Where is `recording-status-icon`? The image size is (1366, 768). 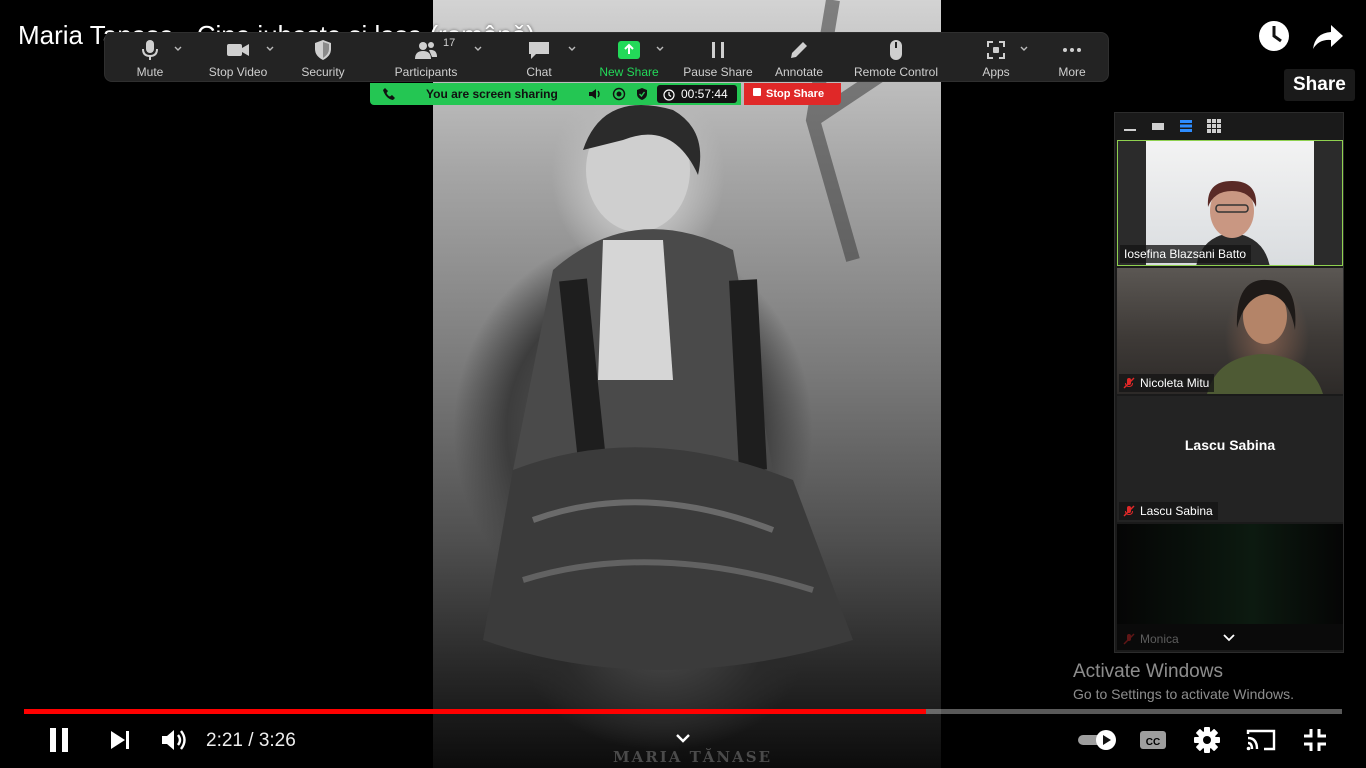 recording-status-icon is located at coordinates (619, 94).